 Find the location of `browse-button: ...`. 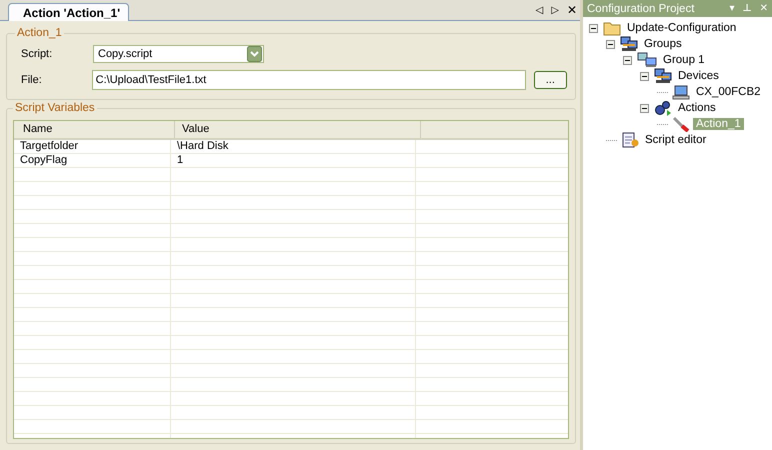

browse-button: ... is located at coordinates (550, 80).